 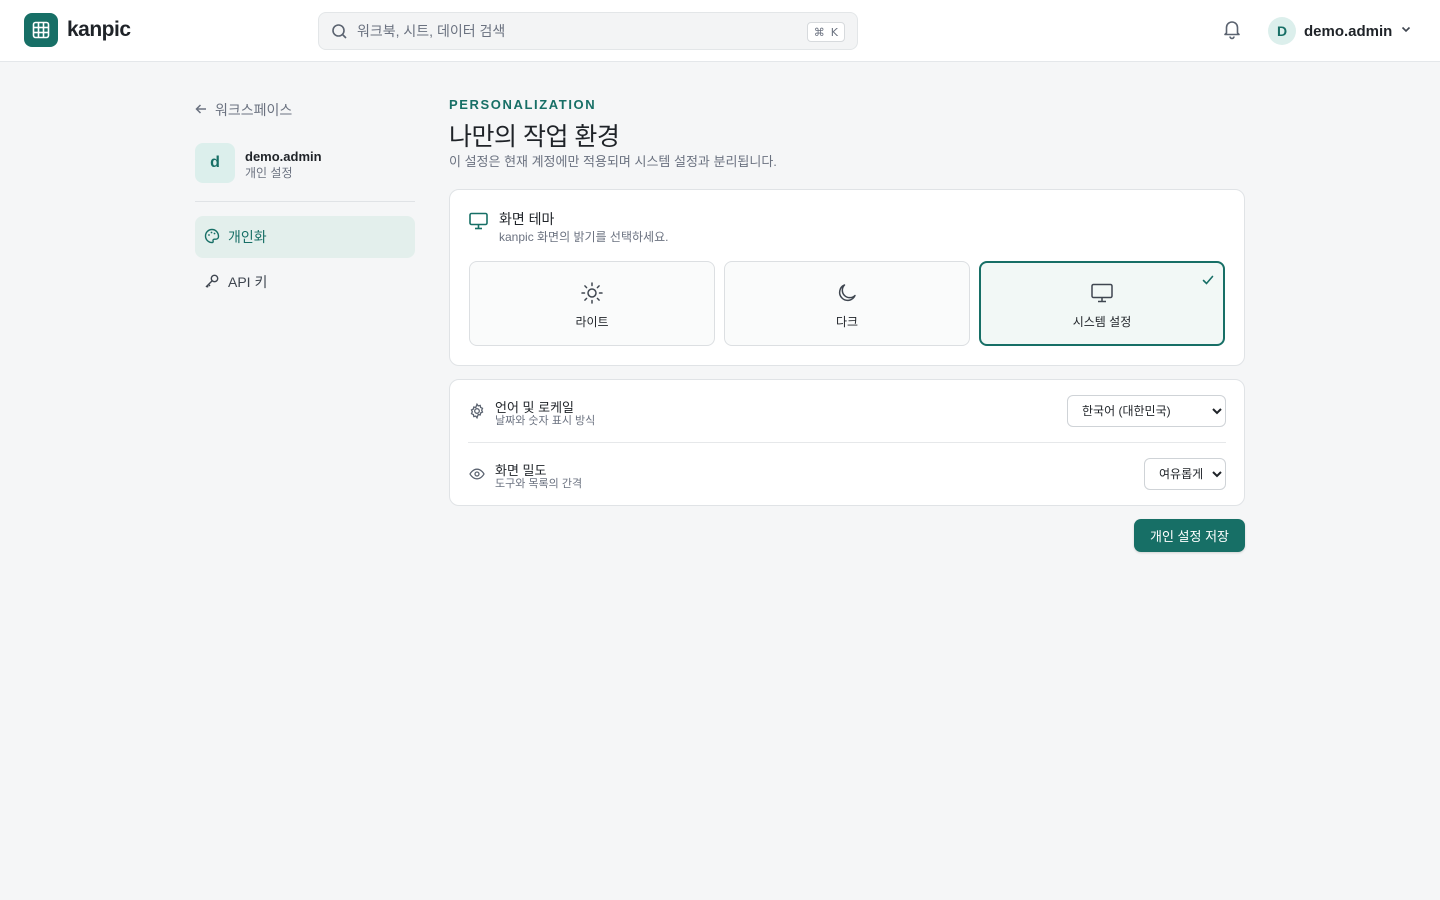 I want to click on theme-option-dark: 다크, so click(x=847, y=303).